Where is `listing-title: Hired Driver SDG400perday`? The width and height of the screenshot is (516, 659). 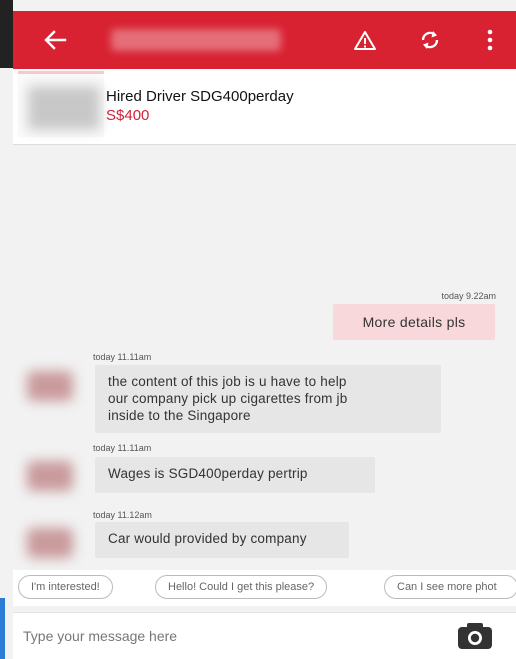
listing-title: Hired Driver SDG400perday is located at coordinates (200, 96).